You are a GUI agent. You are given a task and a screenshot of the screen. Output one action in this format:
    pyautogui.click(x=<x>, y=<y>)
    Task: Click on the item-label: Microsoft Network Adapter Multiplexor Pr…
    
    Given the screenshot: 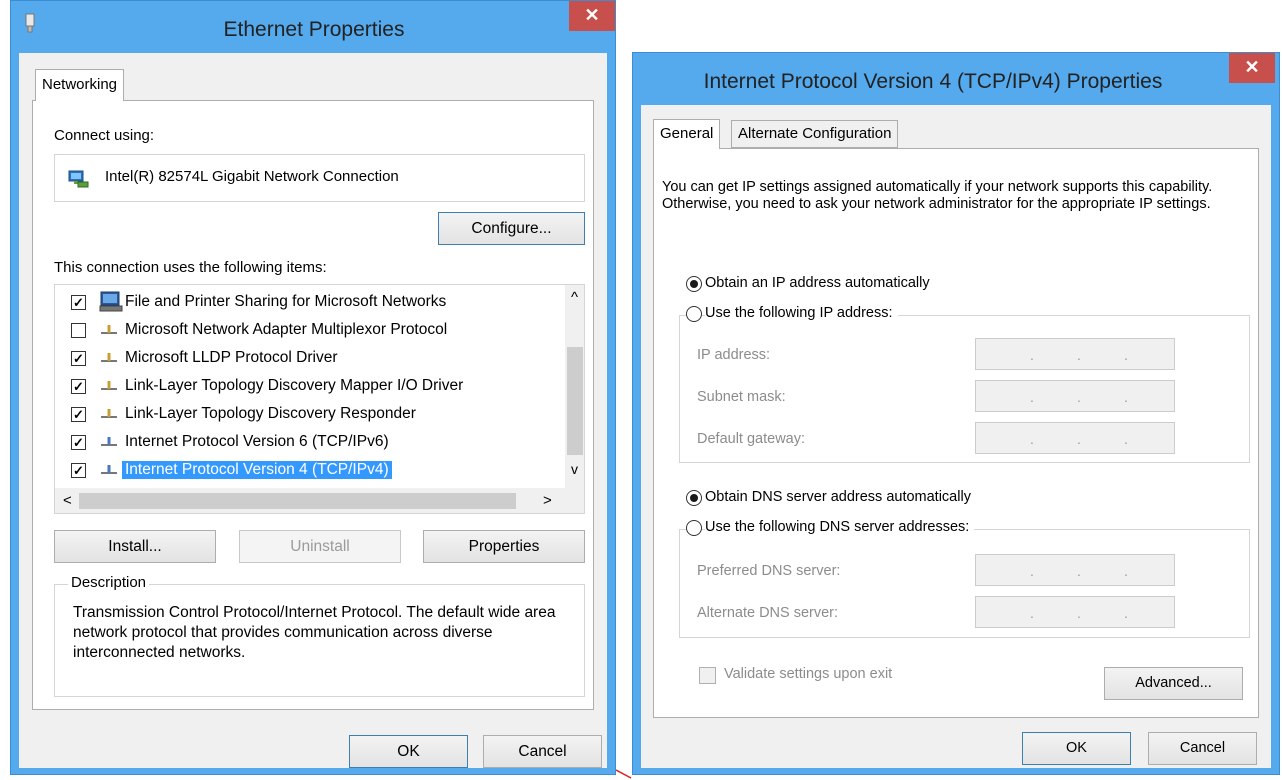 What is the action you would take?
    pyautogui.click(x=286, y=329)
    